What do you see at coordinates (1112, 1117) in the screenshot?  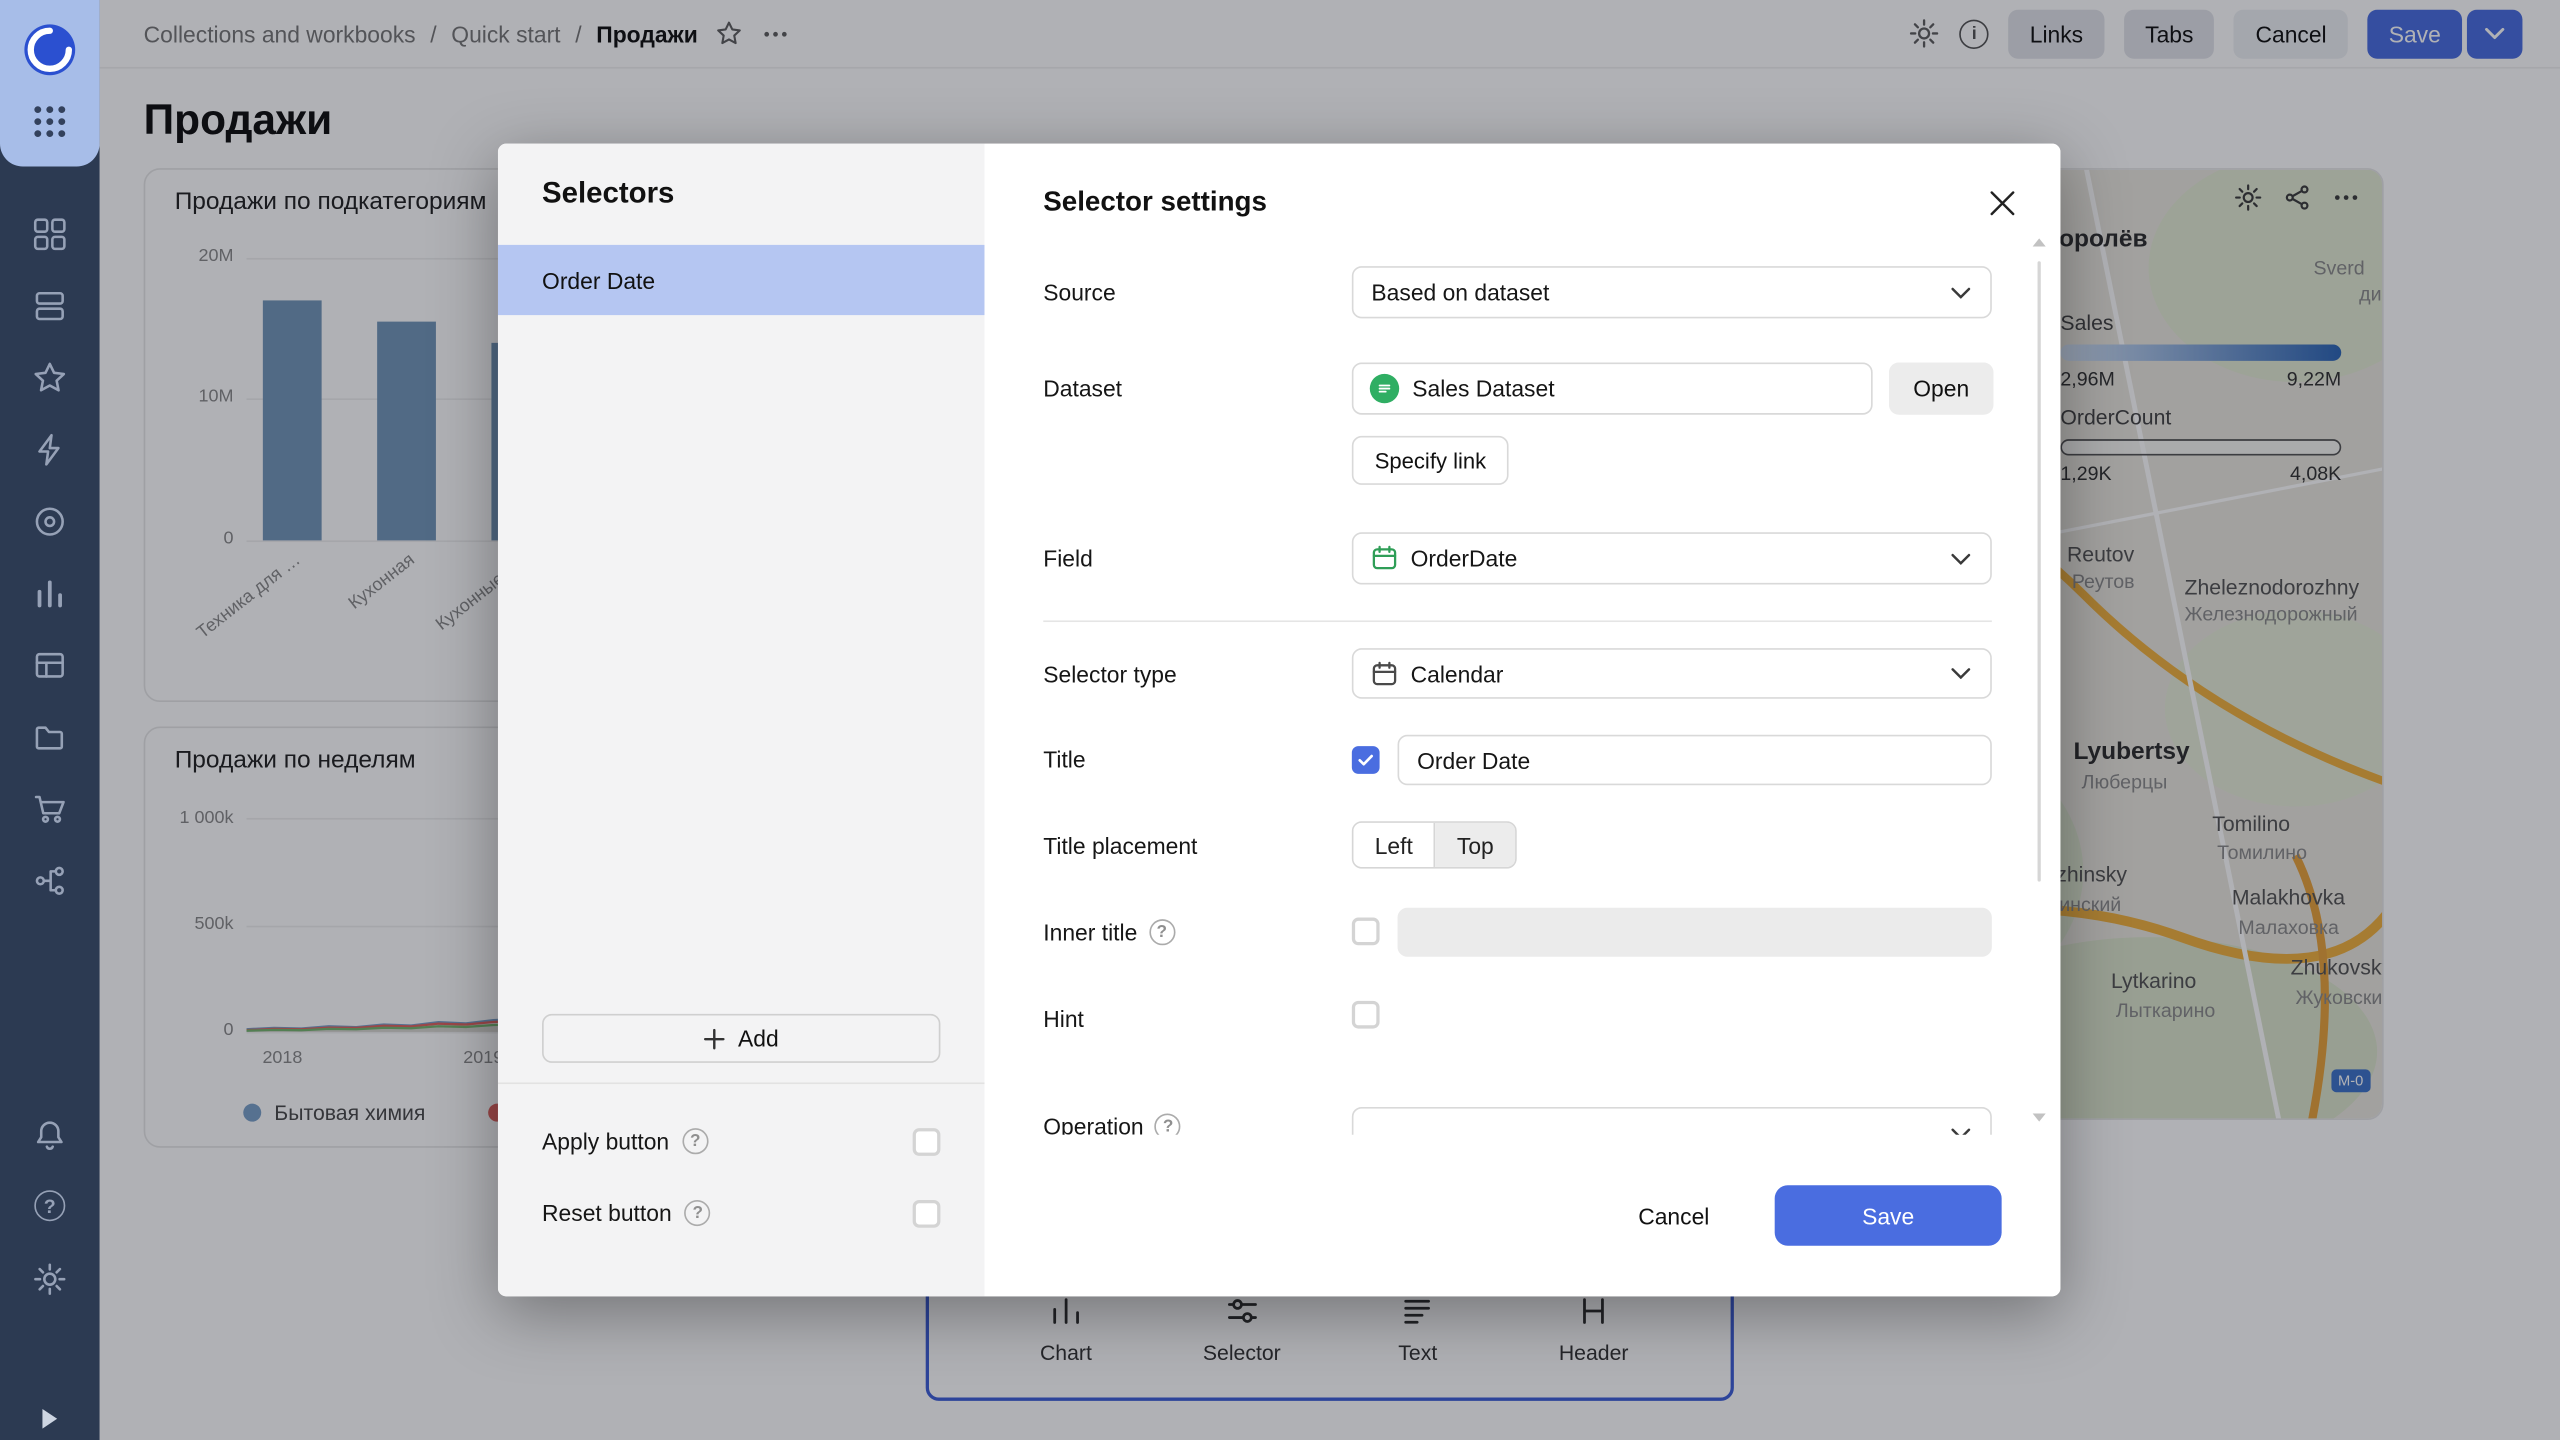 I see `operation-label: Operation ?` at bounding box center [1112, 1117].